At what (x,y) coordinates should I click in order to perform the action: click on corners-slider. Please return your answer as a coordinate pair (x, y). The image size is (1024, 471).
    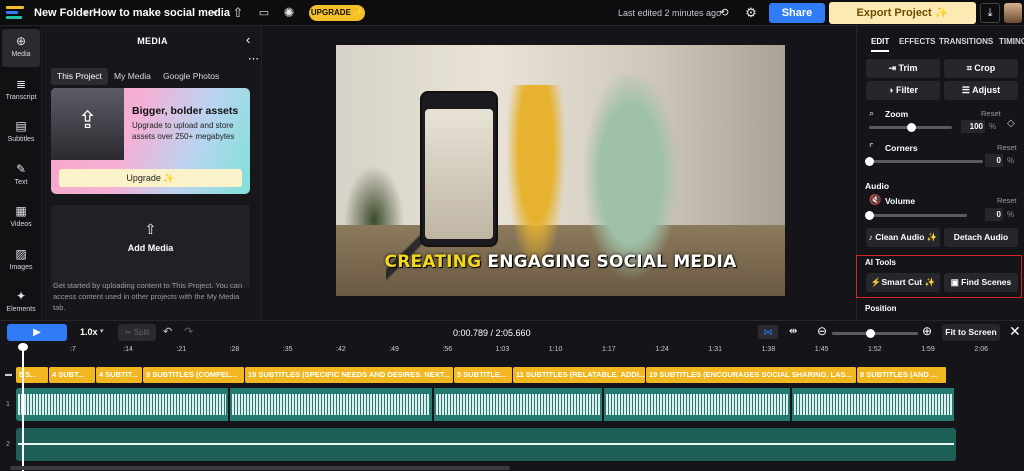
    Looking at the image, I should click on (926, 161).